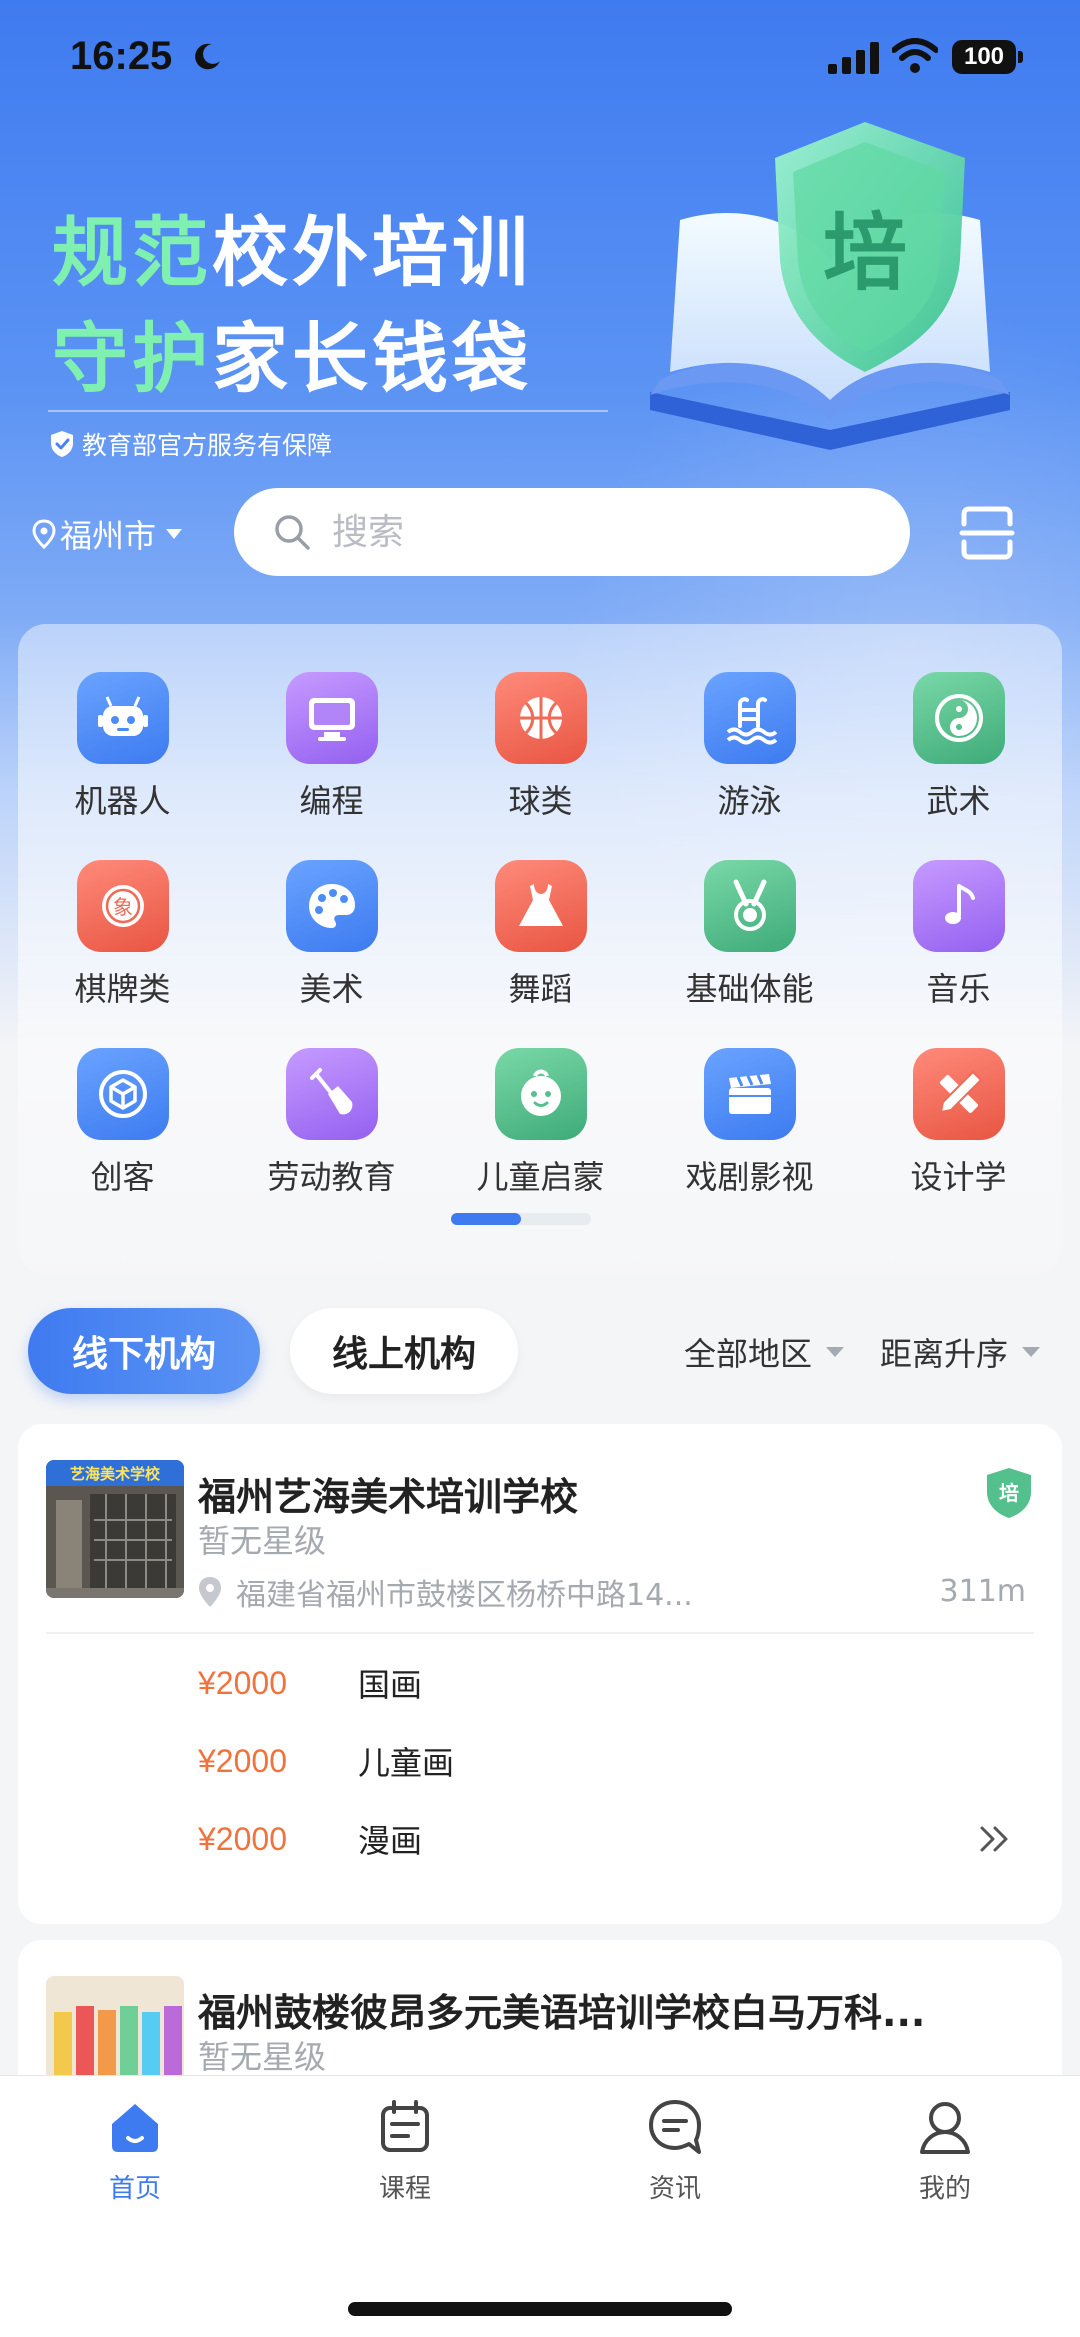 This screenshot has height=2337, width=1080. I want to click on nav-courses: 课程, so click(405, 2150).